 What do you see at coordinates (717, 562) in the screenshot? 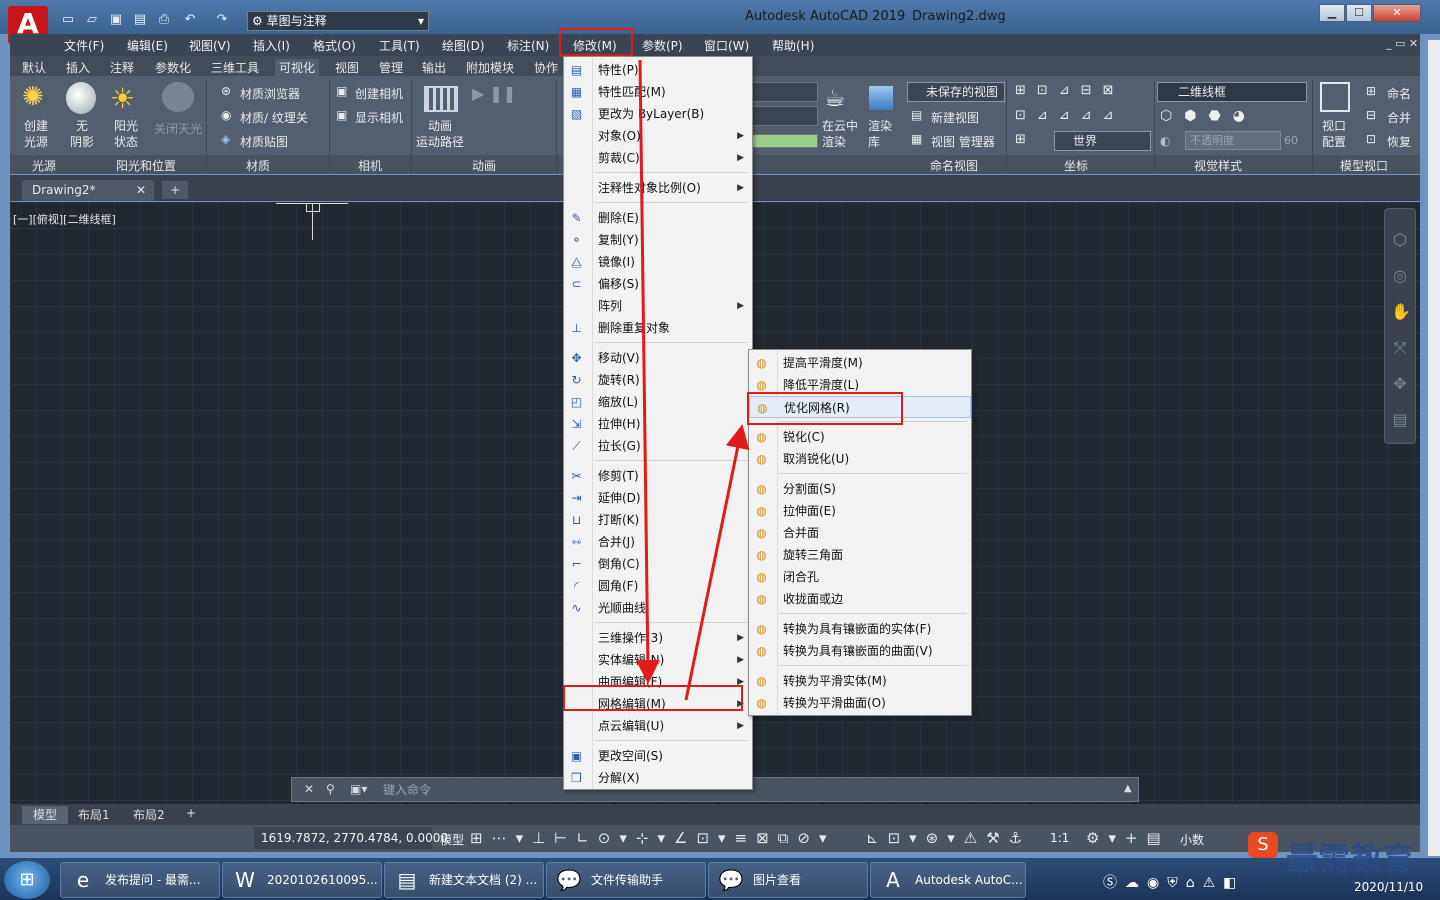
I see `arrow-up` at bounding box center [717, 562].